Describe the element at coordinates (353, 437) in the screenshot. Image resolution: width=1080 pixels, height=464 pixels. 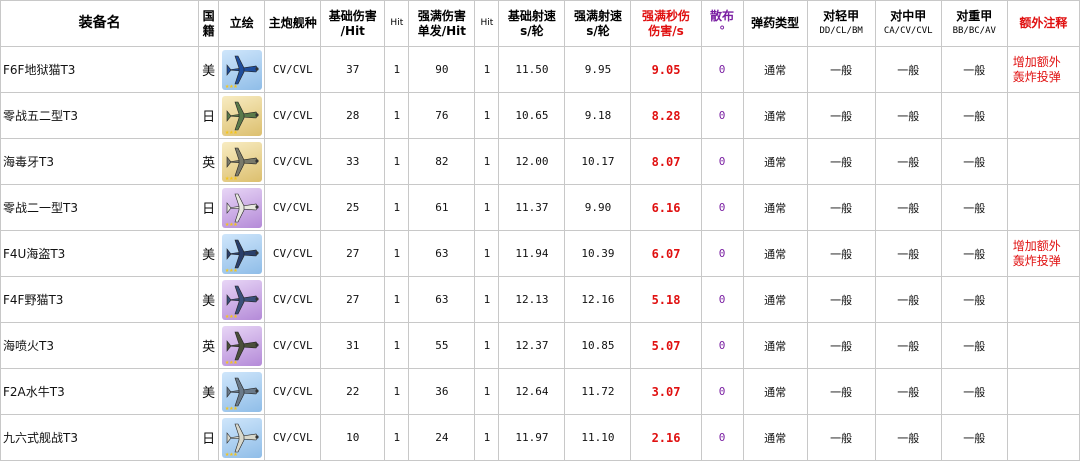
I see `base-damage: 10` at that location.